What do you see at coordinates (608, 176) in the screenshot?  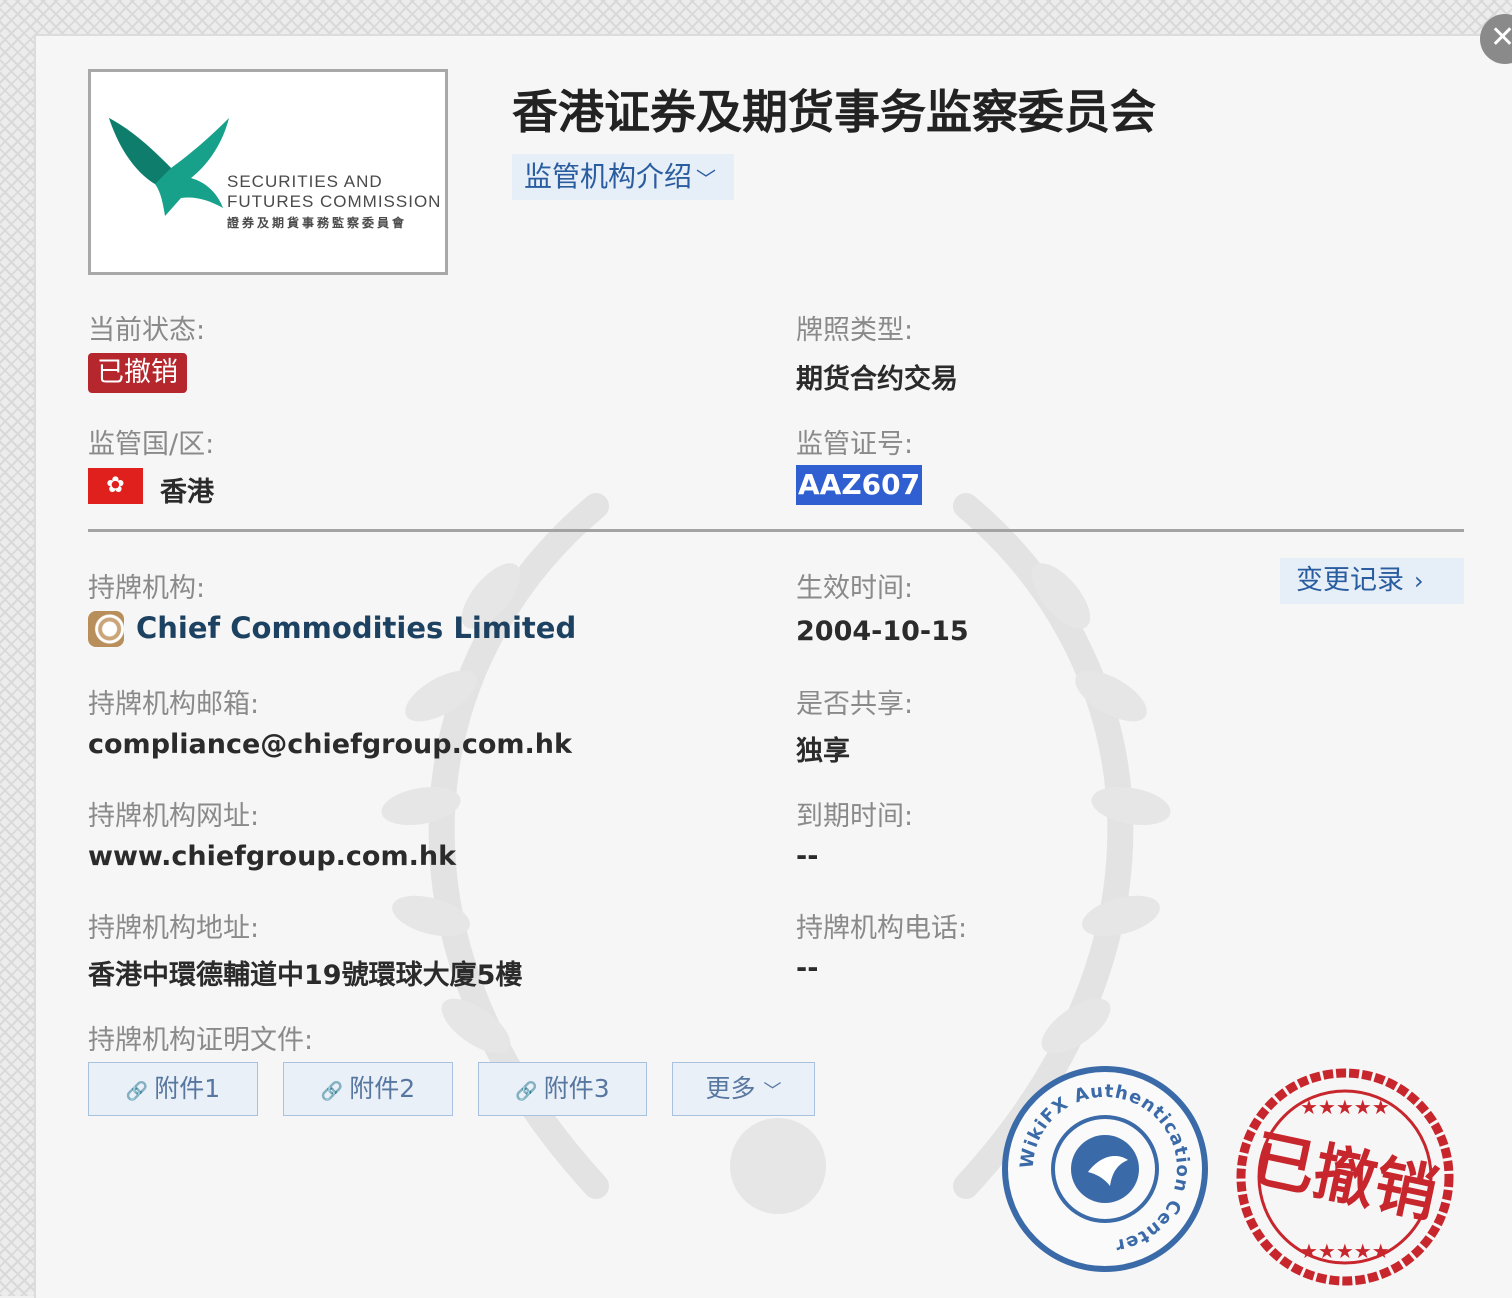 I see `intro-button-label: 监管机构介绍` at bounding box center [608, 176].